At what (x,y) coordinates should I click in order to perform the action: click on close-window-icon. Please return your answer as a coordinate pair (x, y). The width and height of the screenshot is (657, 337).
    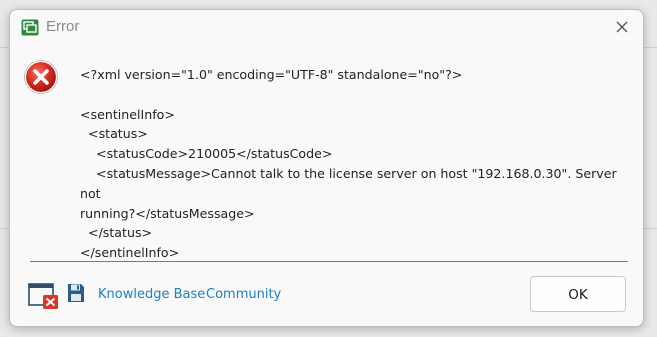
    Looking at the image, I should click on (44, 296).